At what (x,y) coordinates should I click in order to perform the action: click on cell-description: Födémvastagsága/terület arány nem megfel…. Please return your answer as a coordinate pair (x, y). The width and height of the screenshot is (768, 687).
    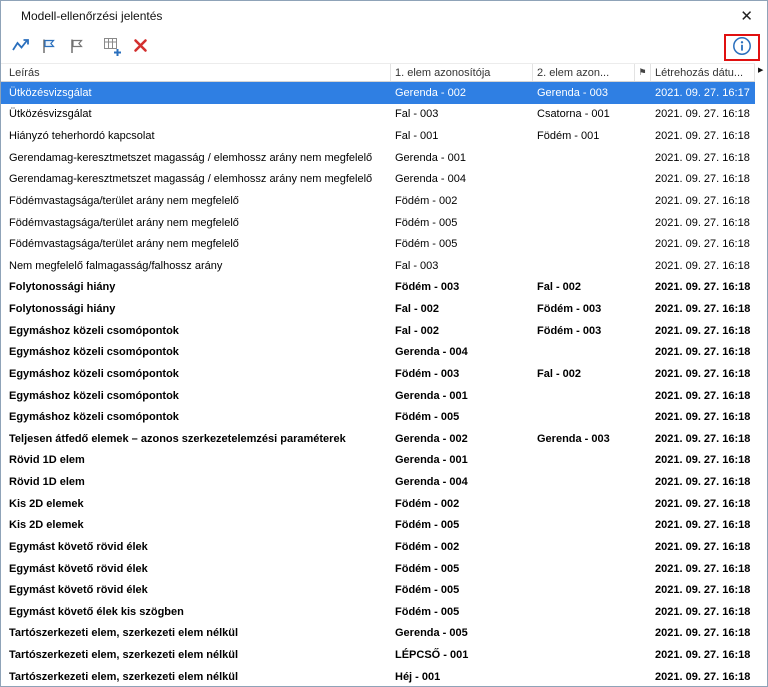
    Looking at the image, I should click on (124, 244).